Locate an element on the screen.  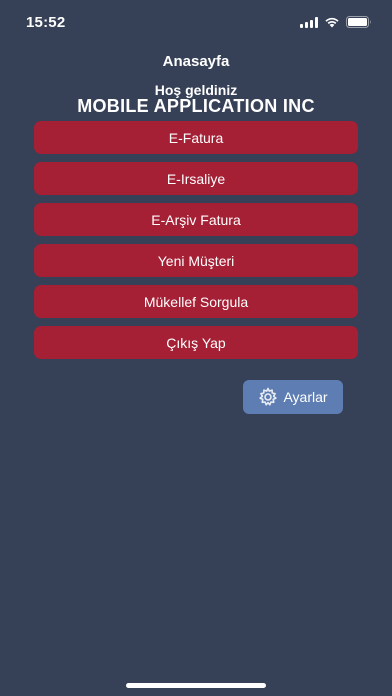
page-title: Anasayfa is located at coordinates (196, 61).